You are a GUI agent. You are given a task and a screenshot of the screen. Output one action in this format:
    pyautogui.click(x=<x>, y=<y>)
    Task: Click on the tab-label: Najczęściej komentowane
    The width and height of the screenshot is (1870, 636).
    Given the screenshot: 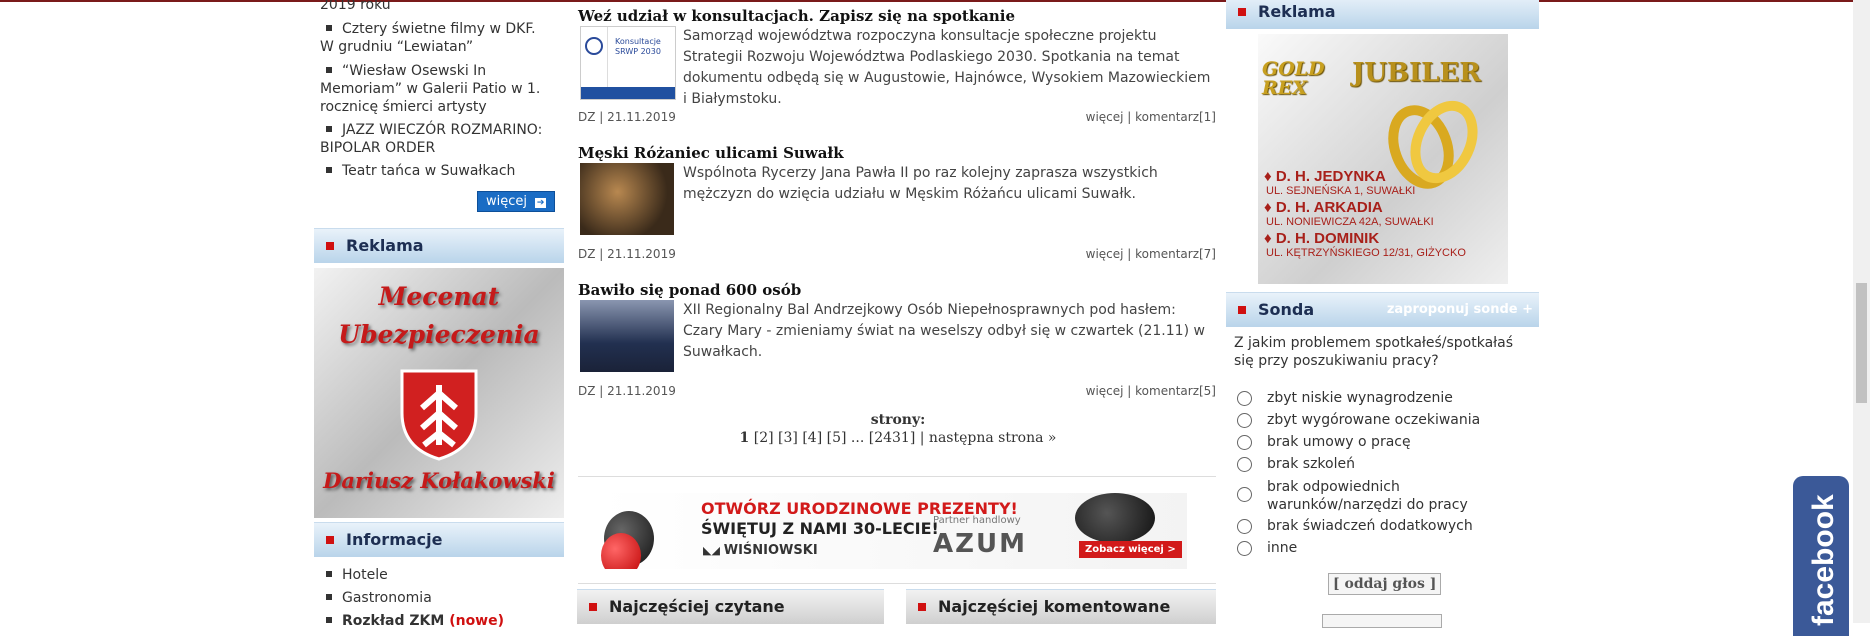 What is the action you would take?
    pyautogui.click(x=1054, y=606)
    